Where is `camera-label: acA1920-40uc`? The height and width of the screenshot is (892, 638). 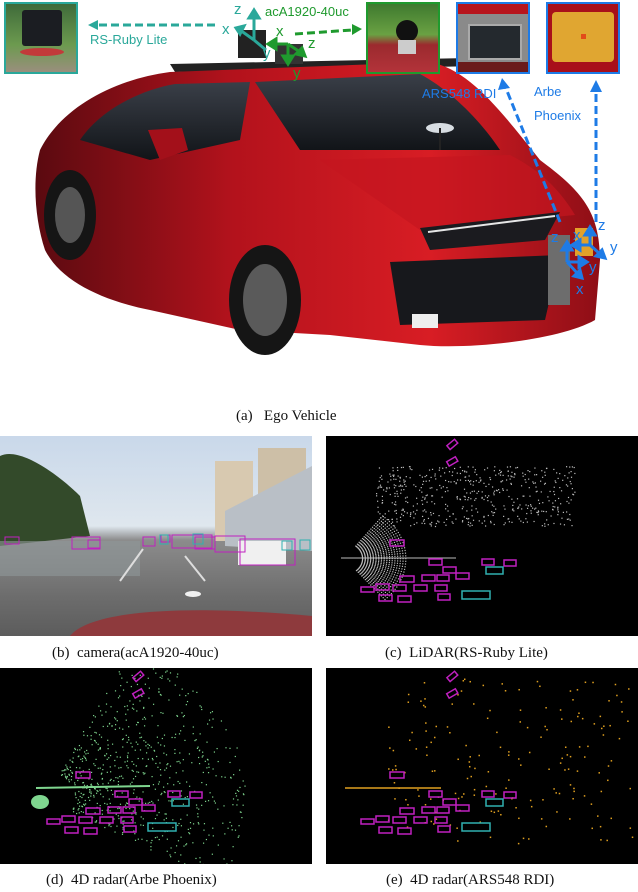
camera-label: acA1920-40uc is located at coordinates (307, 11).